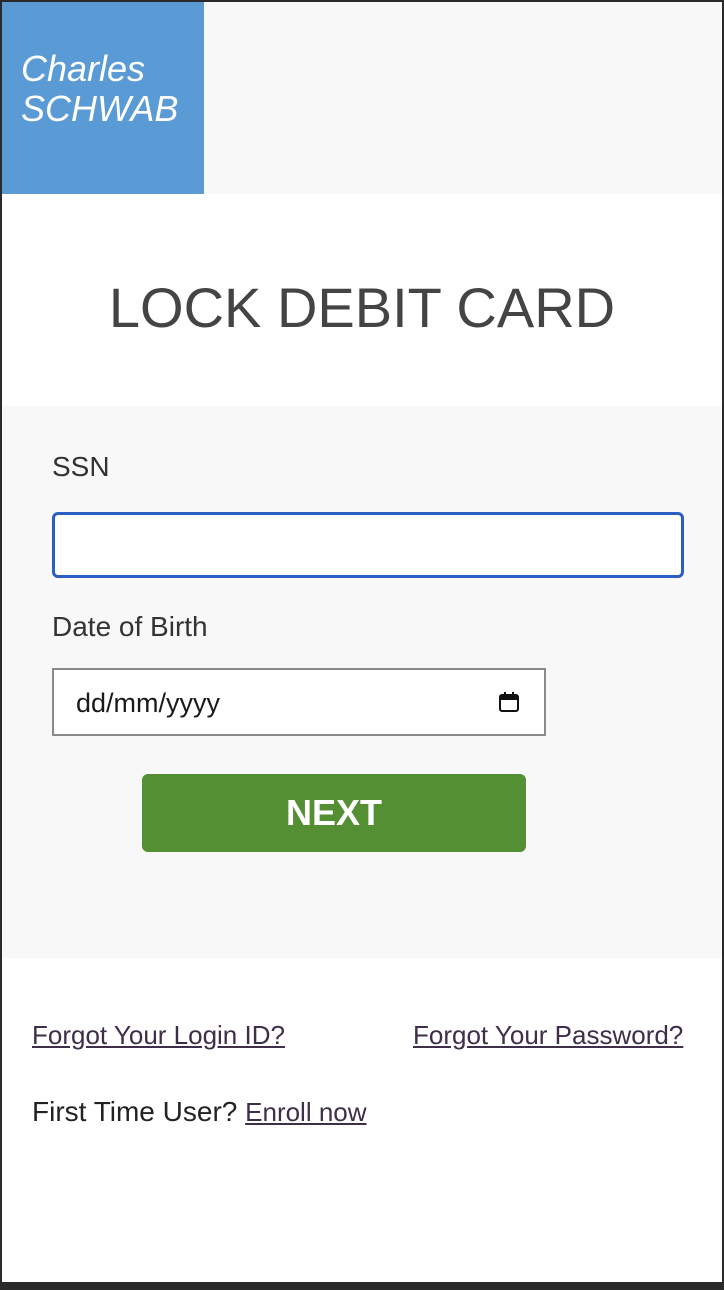 The image size is (724, 1290). I want to click on page-title: LOCK DEBIT CARD, so click(362, 307).